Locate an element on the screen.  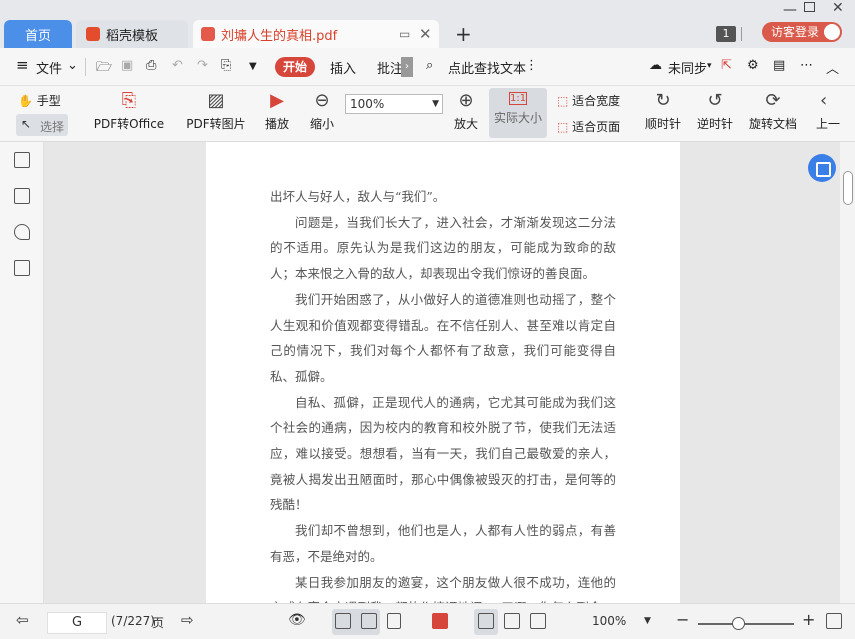
actual-size-button: 1:1 实际大小 is located at coordinates (518, 113).